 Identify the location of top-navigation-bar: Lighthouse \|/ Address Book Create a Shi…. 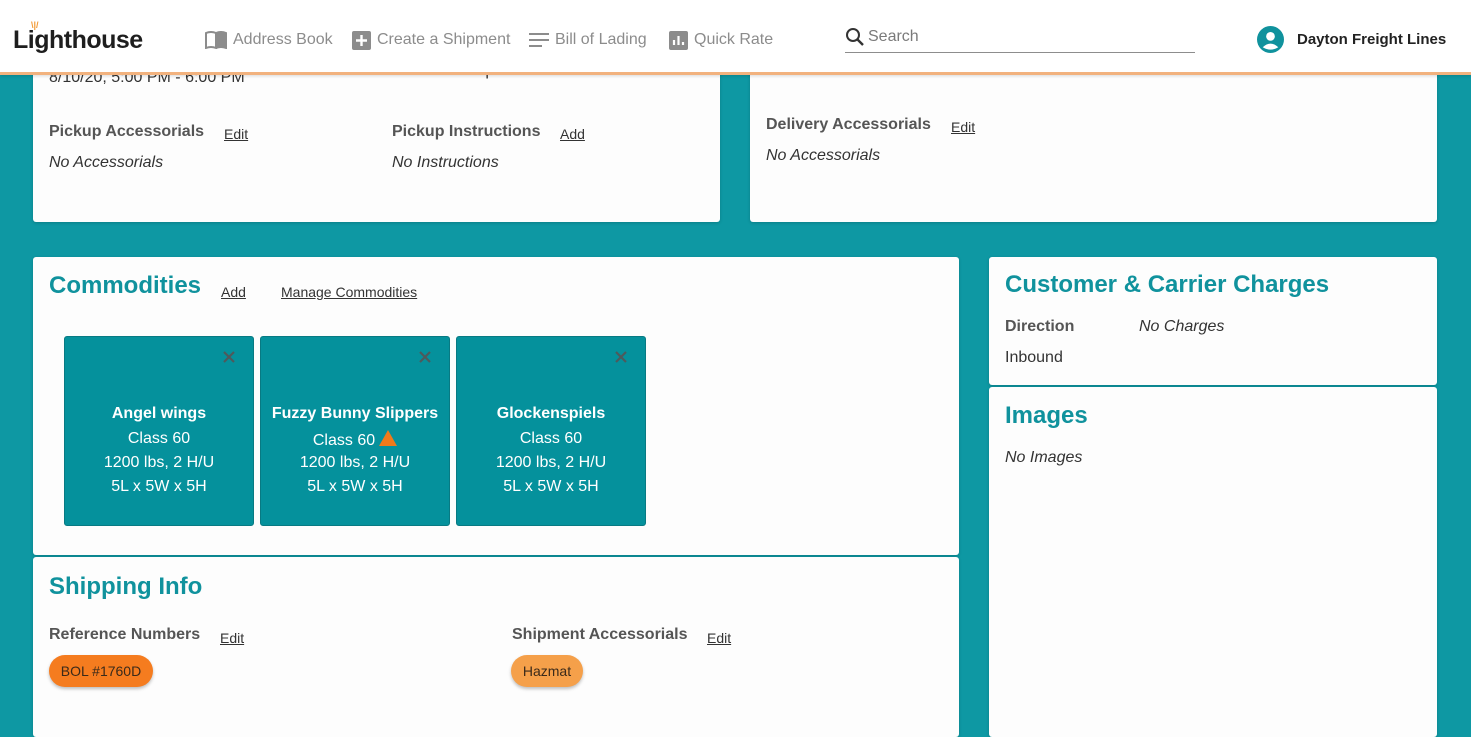
(735, 37).